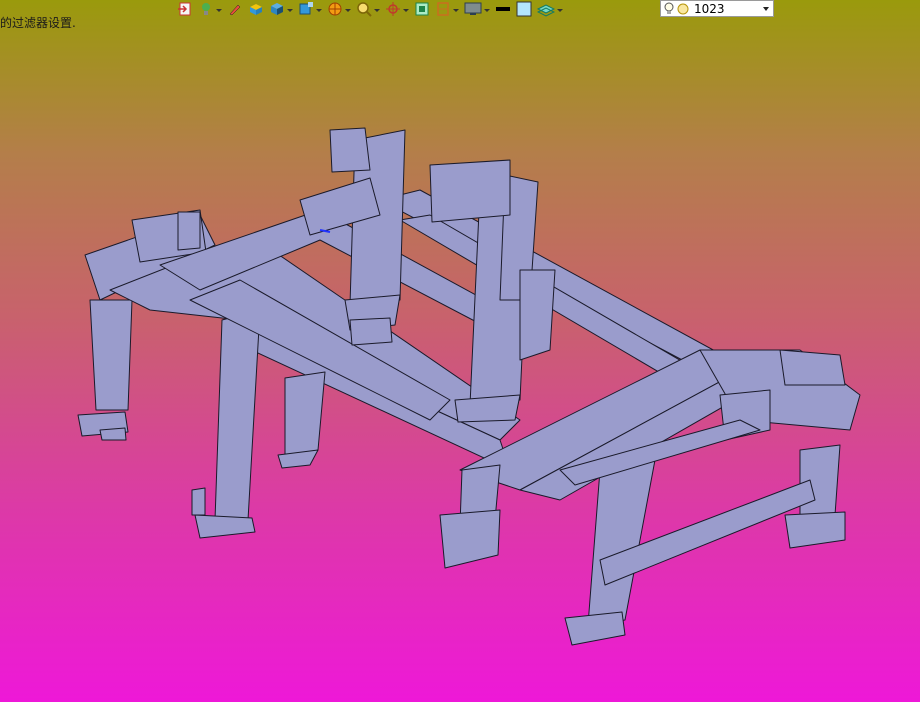 Image resolution: width=920 pixels, height=702 pixels. I want to click on frame-icon, so click(422, 9).